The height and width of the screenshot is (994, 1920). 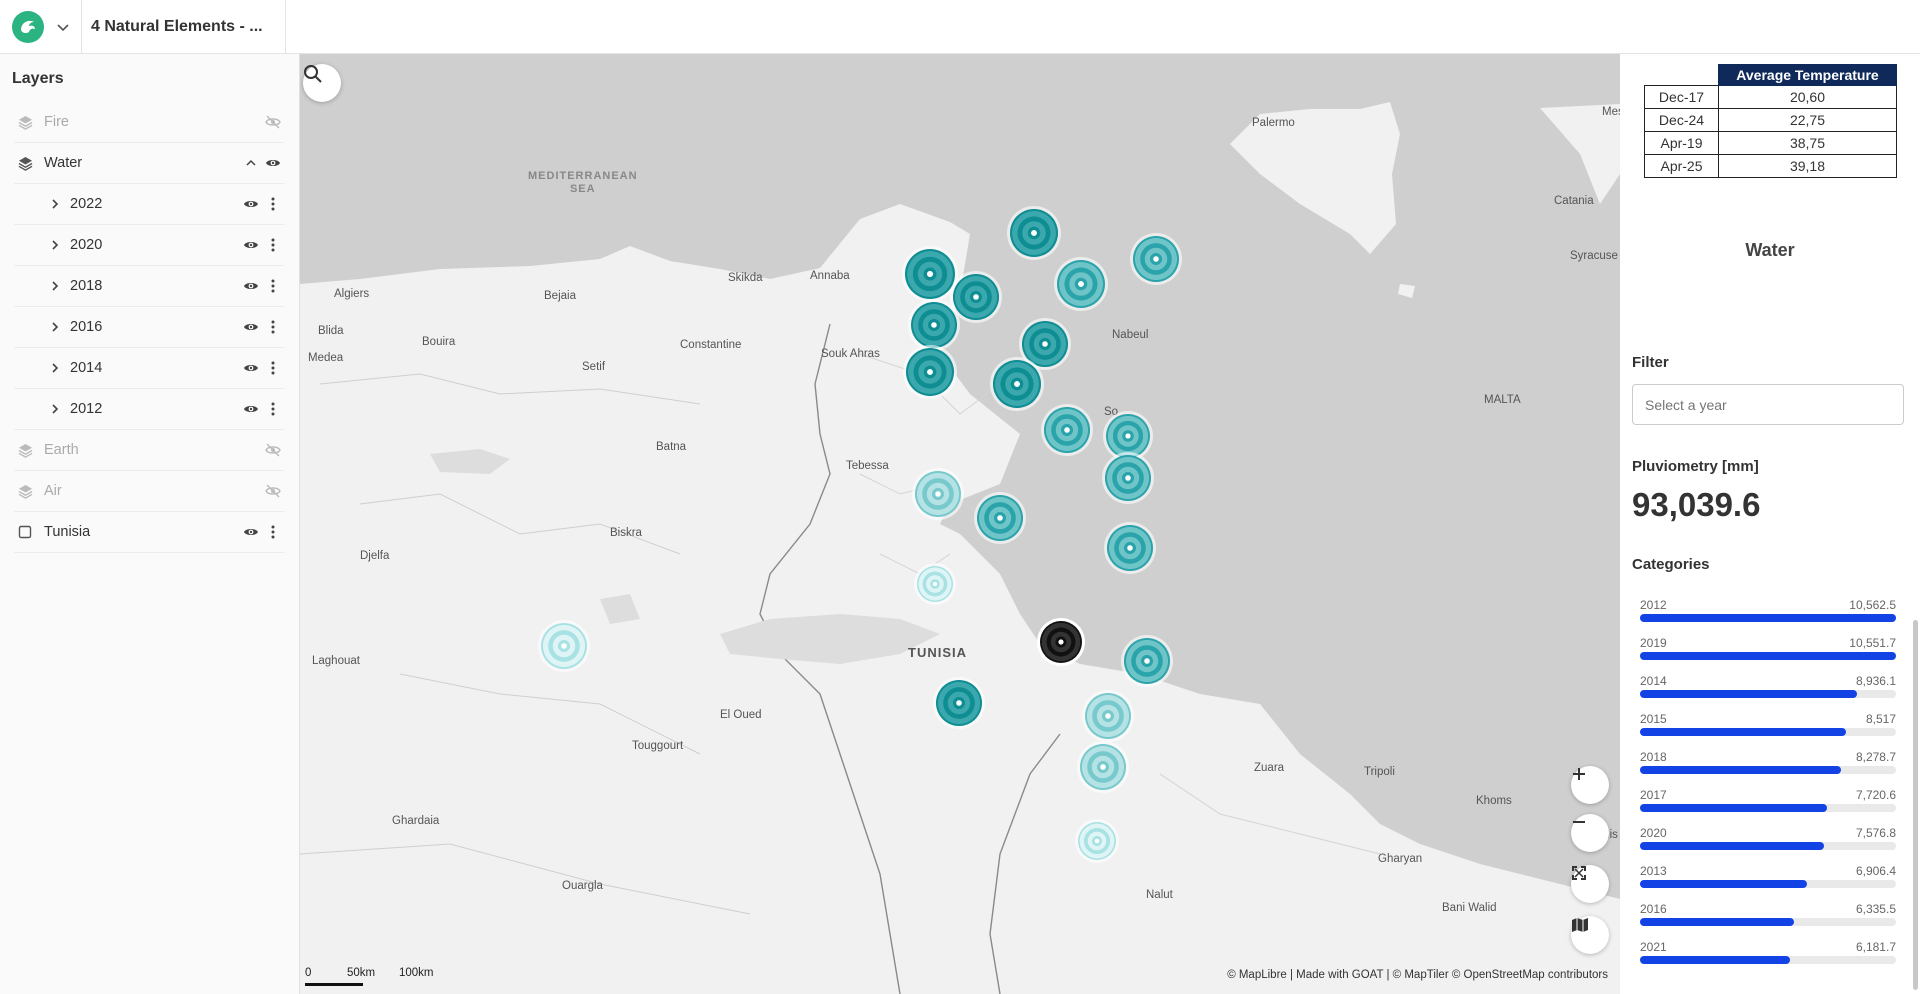 What do you see at coordinates (1653, 909) in the screenshot?
I see `category-year: 2016` at bounding box center [1653, 909].